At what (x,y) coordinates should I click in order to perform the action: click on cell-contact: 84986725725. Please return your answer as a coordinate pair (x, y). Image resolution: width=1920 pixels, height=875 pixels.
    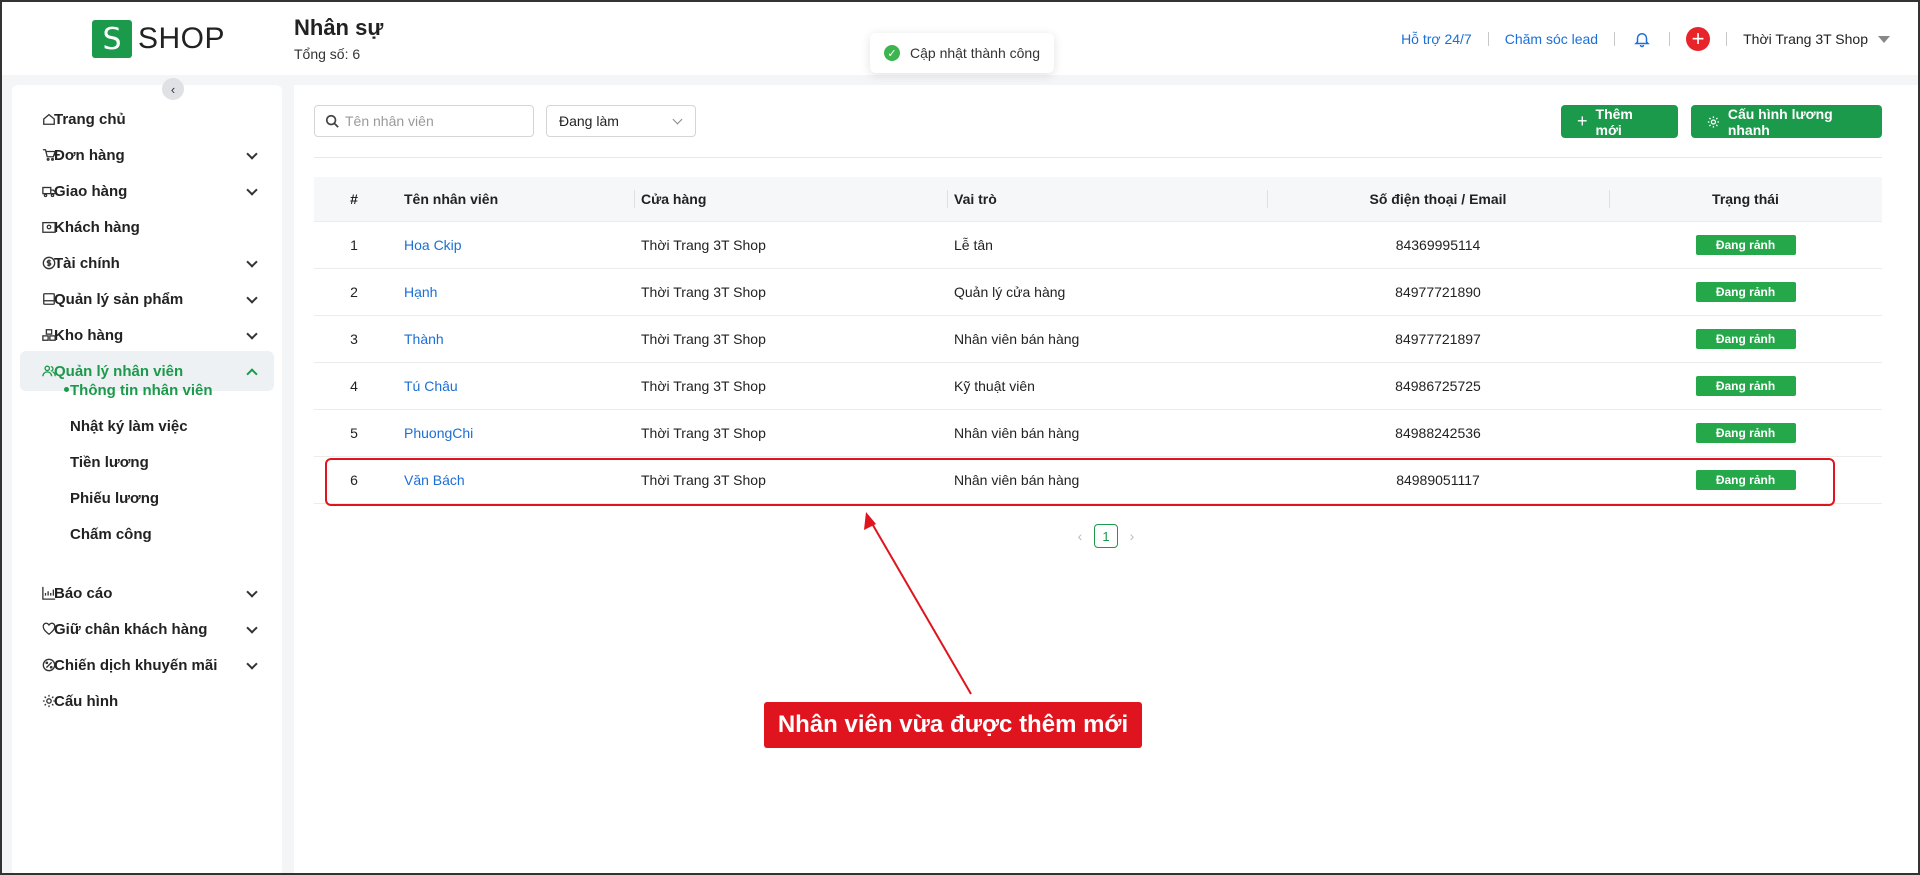
    Looking at the image, I should click on (1438, 386).